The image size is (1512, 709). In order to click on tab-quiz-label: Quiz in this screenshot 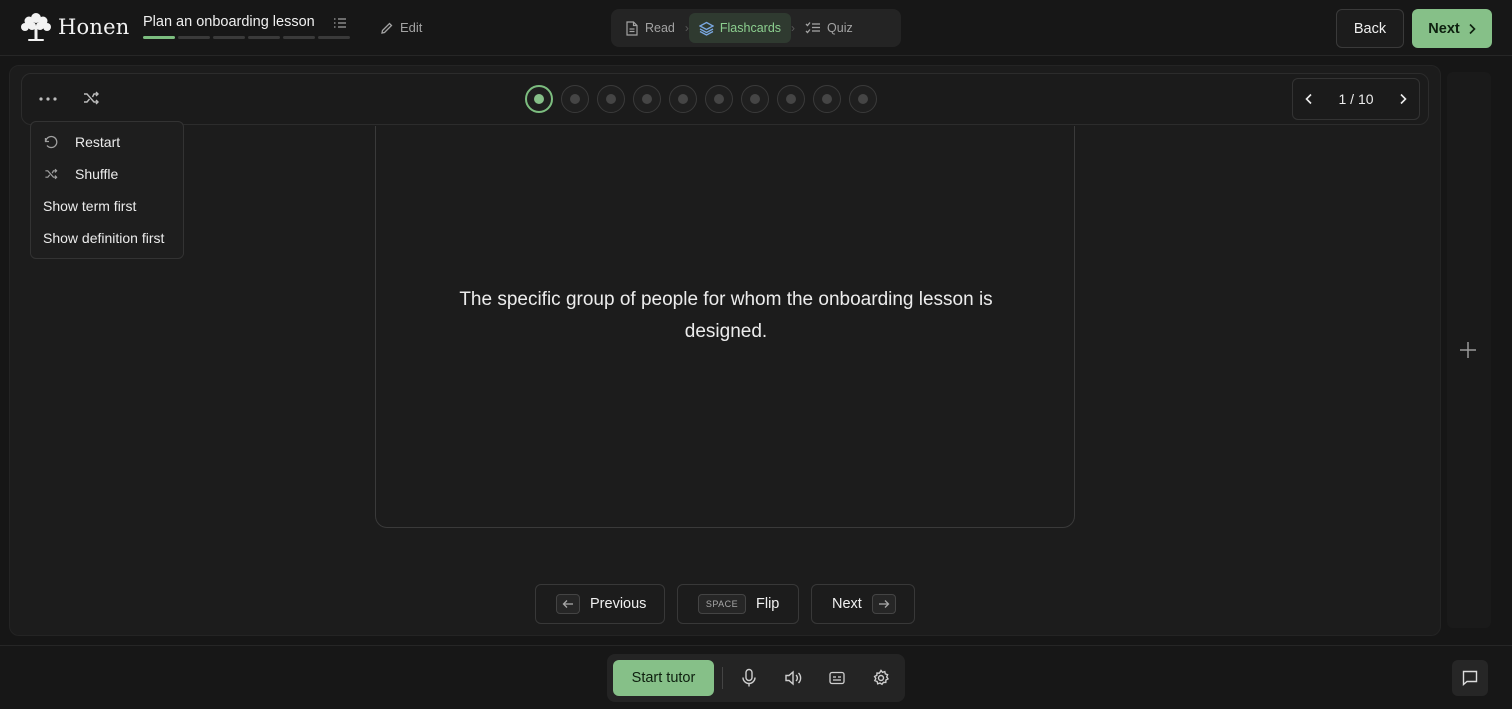, I will do `click(840, 28)`.